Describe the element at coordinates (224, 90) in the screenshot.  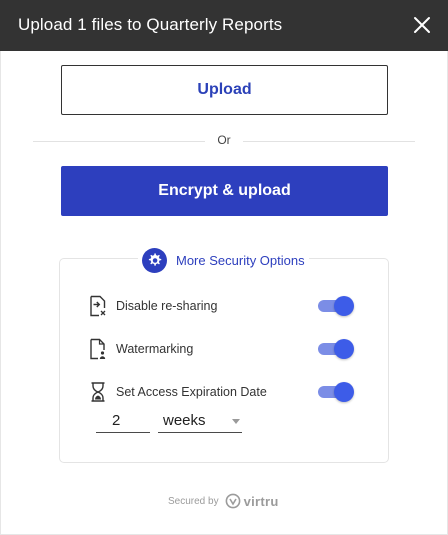
I see `upload-button: Upload` at that location.